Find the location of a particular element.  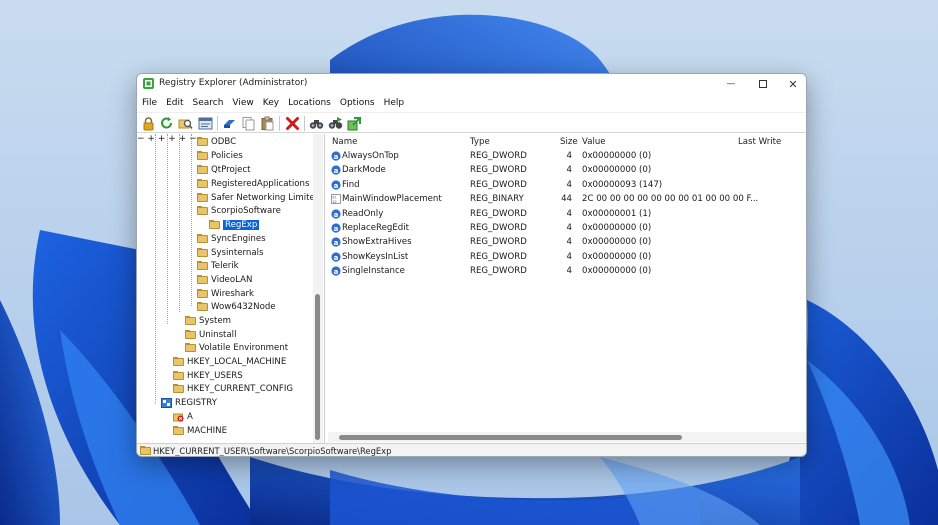

tree-node-telerik: Telerik is located at coordinates (218, 265).